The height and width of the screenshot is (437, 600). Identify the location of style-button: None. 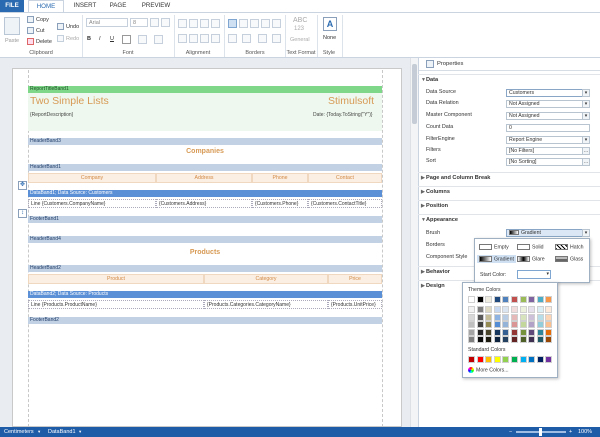
(329, 38).